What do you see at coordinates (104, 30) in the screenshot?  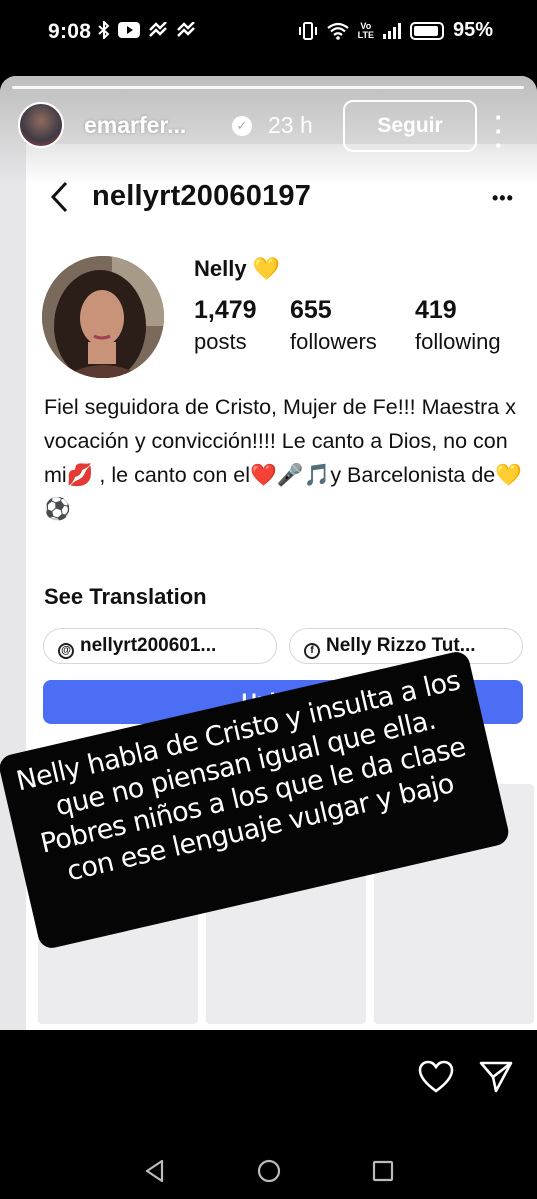 I see `bluetooth-icon` at bounding box center [104, 30].